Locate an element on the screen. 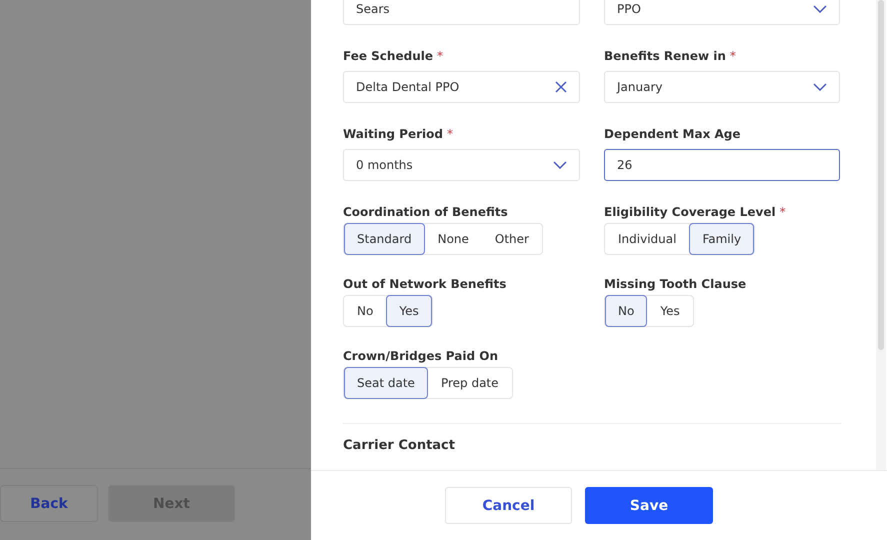 This screenshot has width=887, height=540. field-label: Dependent Max Age is located at coordinates (672, 134).